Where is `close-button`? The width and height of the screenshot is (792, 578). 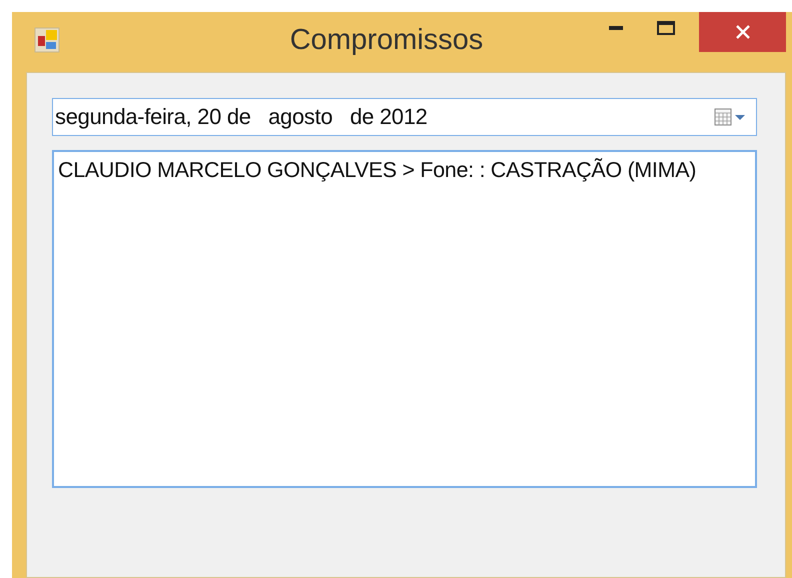
close-button is located at coordinates (742, 32).